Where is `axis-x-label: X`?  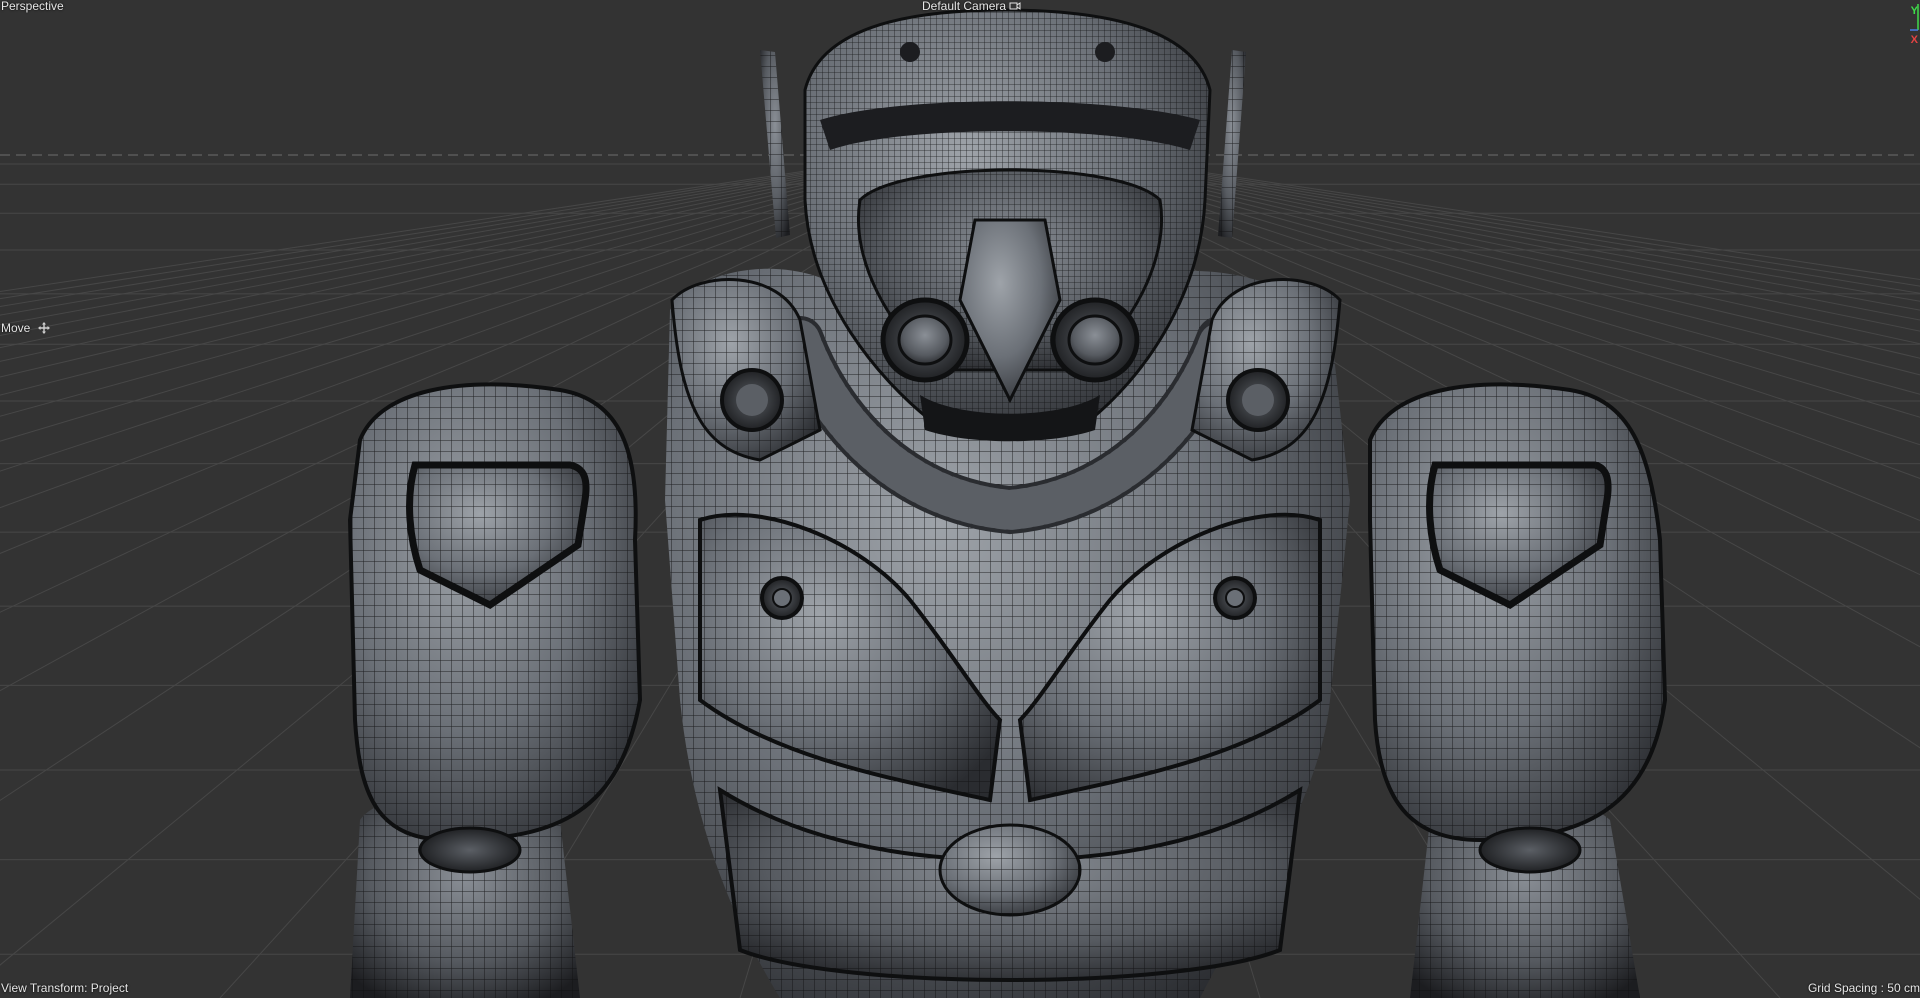 axis-x-label: X is located at coordinates (1914, 40).